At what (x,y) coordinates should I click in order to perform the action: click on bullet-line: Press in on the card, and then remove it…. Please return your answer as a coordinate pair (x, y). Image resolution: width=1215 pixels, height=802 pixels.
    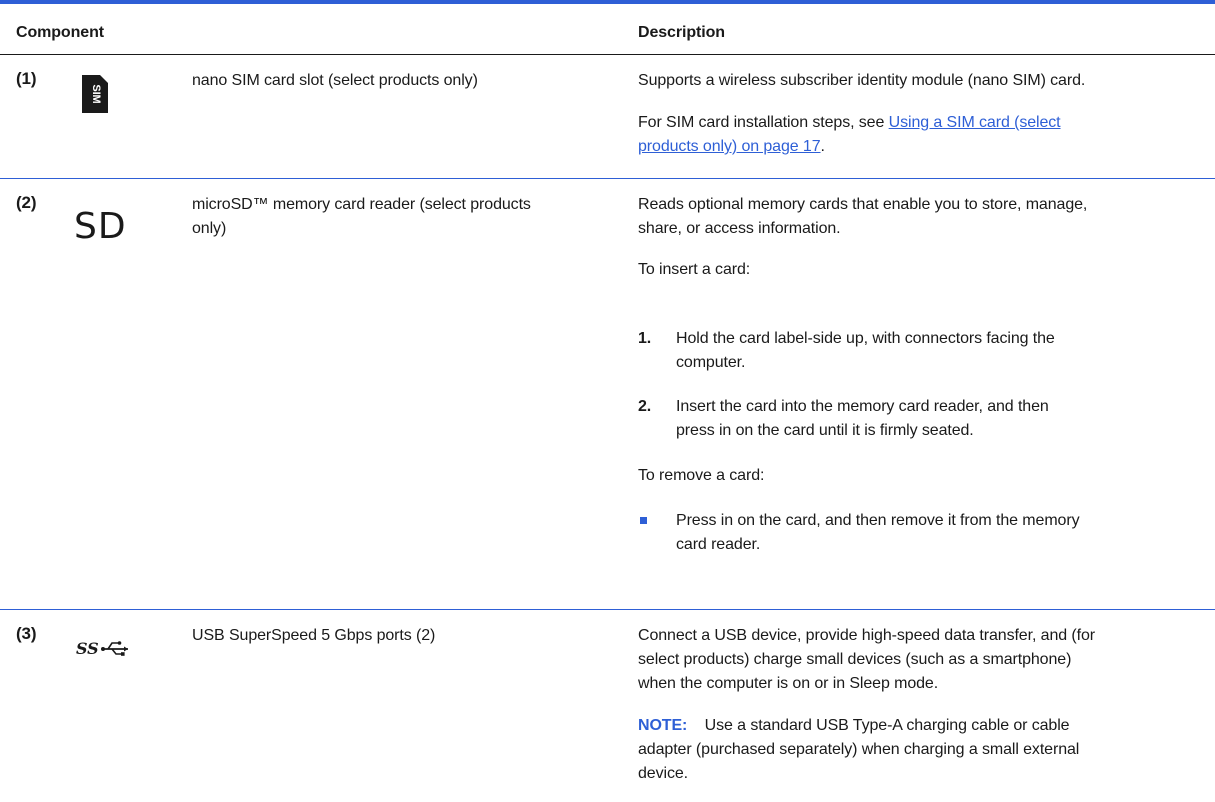
    Looking at the image, I should click on (878, 520).